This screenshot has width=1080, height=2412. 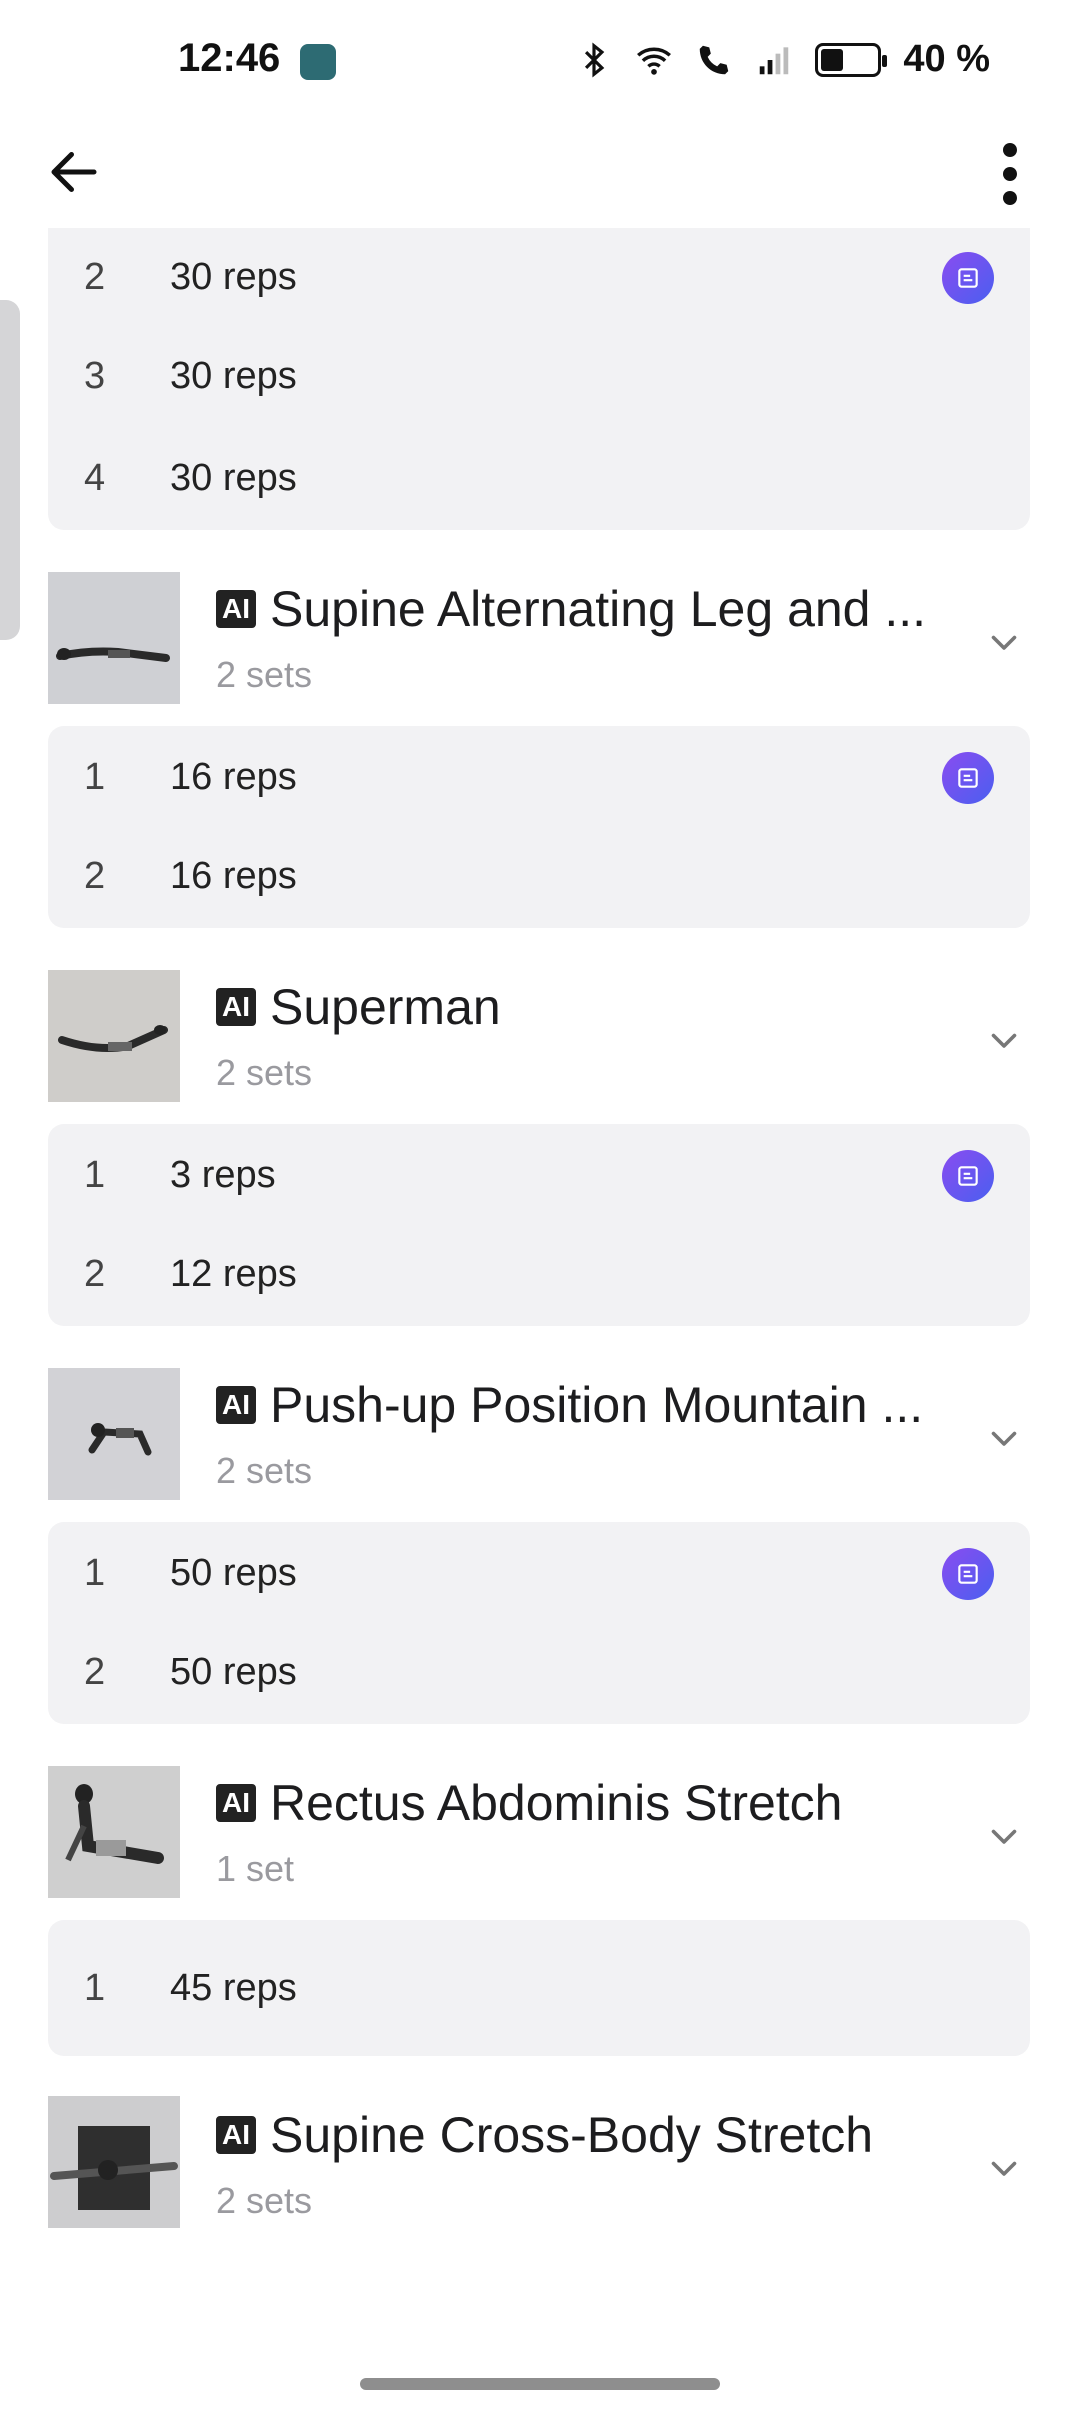 What do you see at coordinates (946, 59) in the screenshot?
I see `battery-percent: 40 %` at bounding box center [946, 59].